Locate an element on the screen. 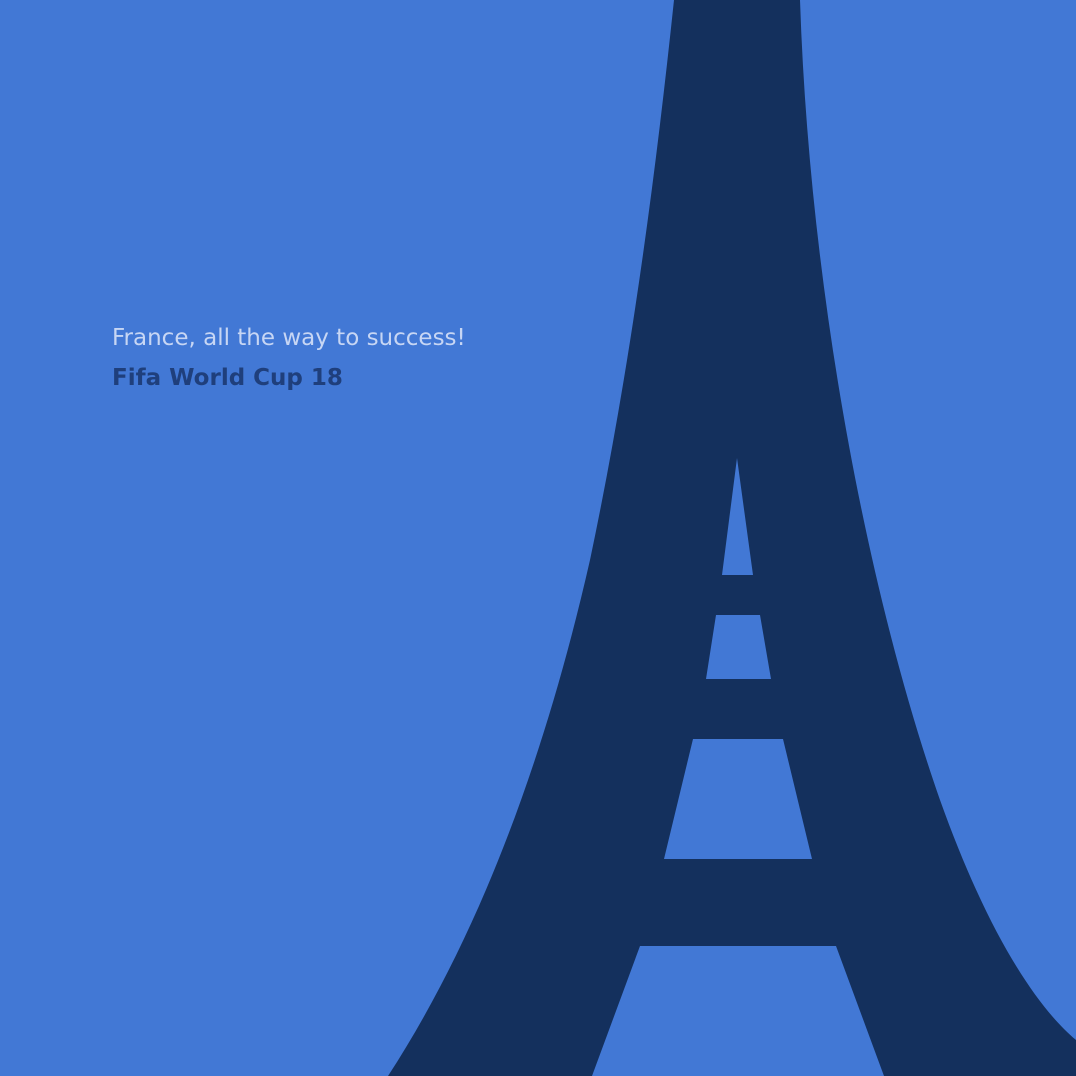 This screenshot has height=1076, width=1076. tagline-text: France, all the way to success! is located at coordinates (289, 338).